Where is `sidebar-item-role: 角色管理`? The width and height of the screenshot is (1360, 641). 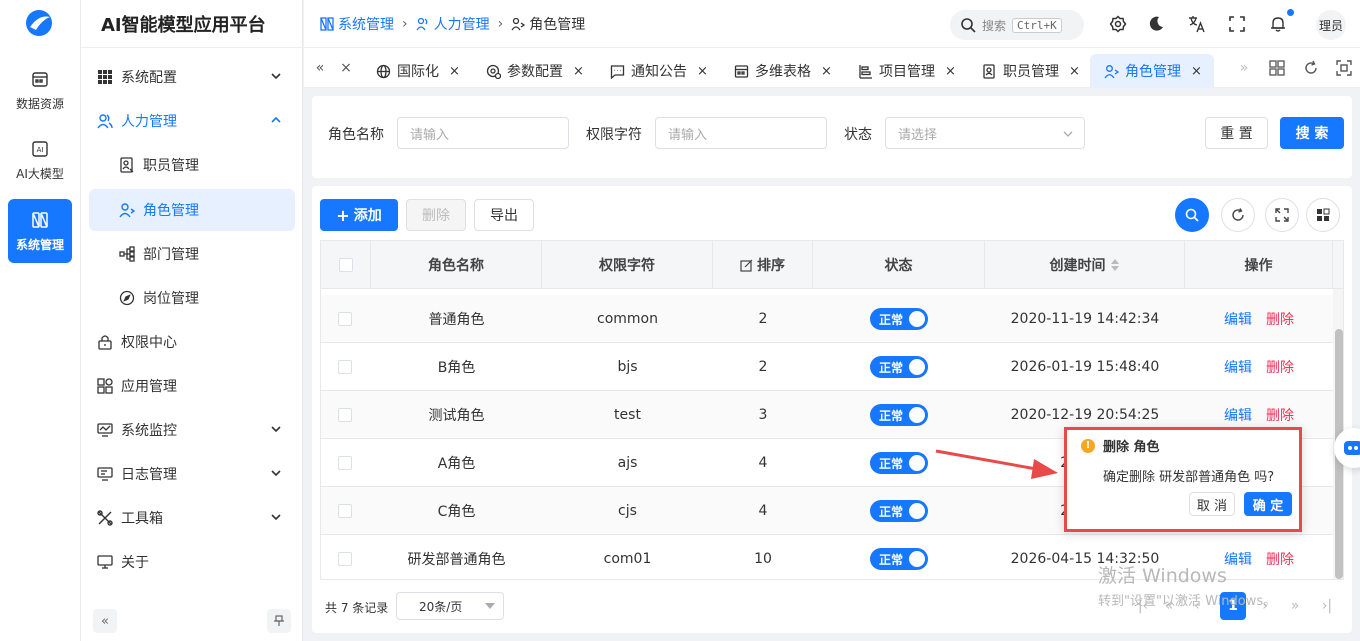 sidebar-item-role: 角色管理 is located at coordinates (192, 210).